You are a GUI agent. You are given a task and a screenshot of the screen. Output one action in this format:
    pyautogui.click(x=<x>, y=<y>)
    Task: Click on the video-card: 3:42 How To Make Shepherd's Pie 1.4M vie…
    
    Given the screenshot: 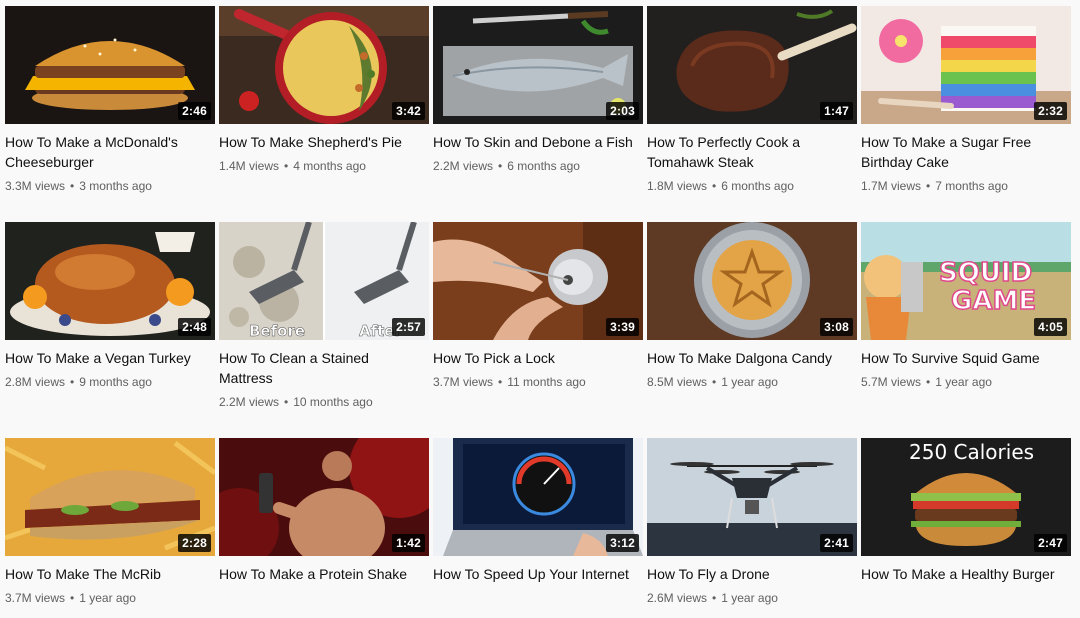 What is the action you would take?
    pyautogui.click(x=324, y=90)
    